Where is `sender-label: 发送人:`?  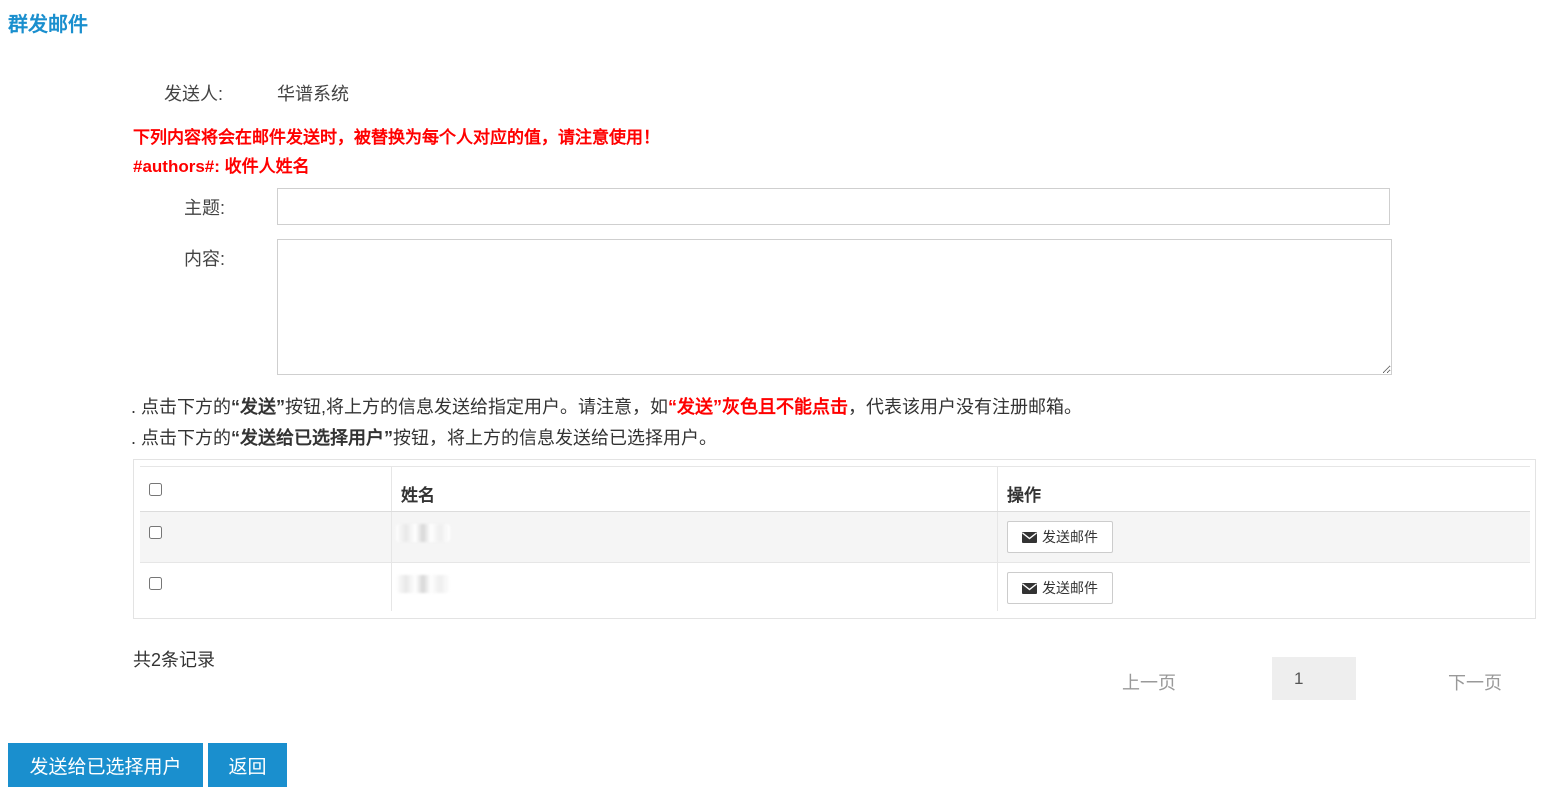 sender-label: 发送人: is located at coordinates (194, 94).